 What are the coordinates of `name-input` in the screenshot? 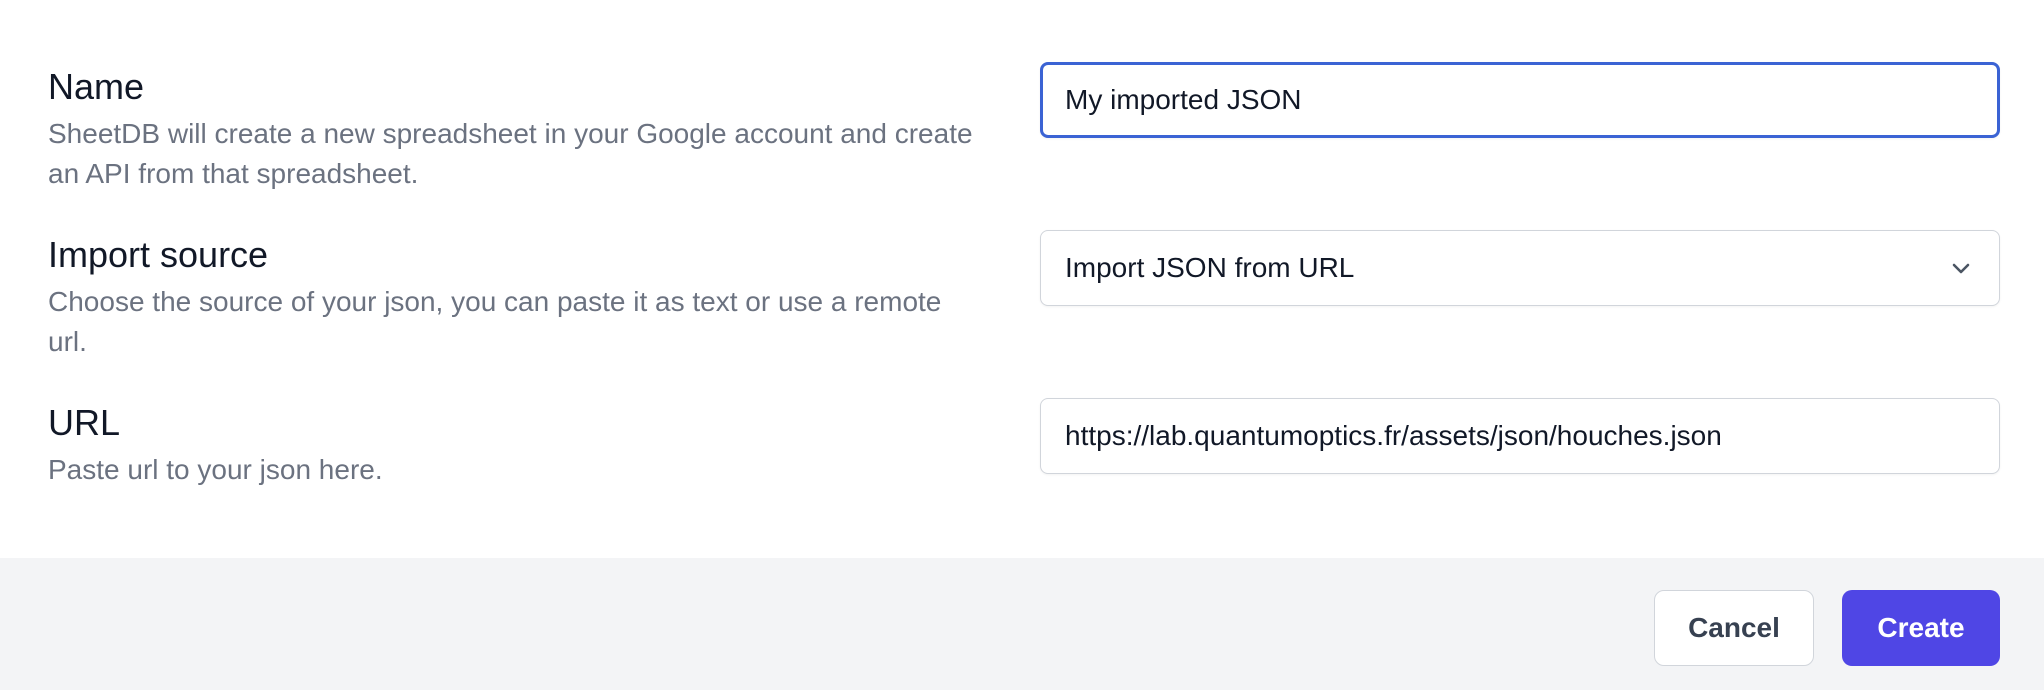 It's located at (1520, 100).